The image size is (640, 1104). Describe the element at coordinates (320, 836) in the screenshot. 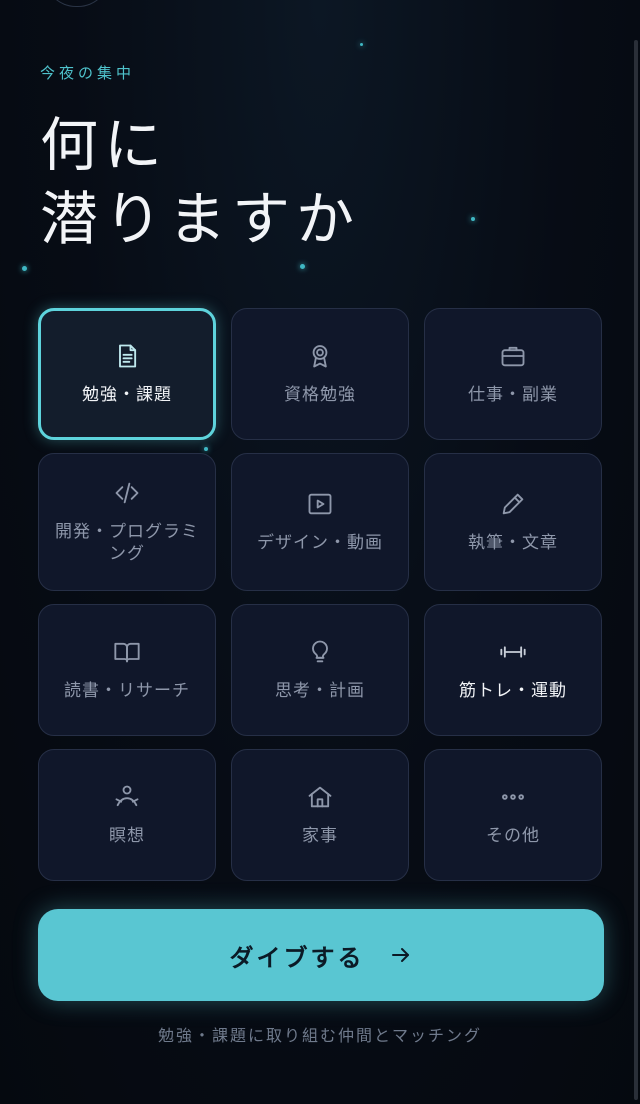

I see `category-label: 家事` at that location.